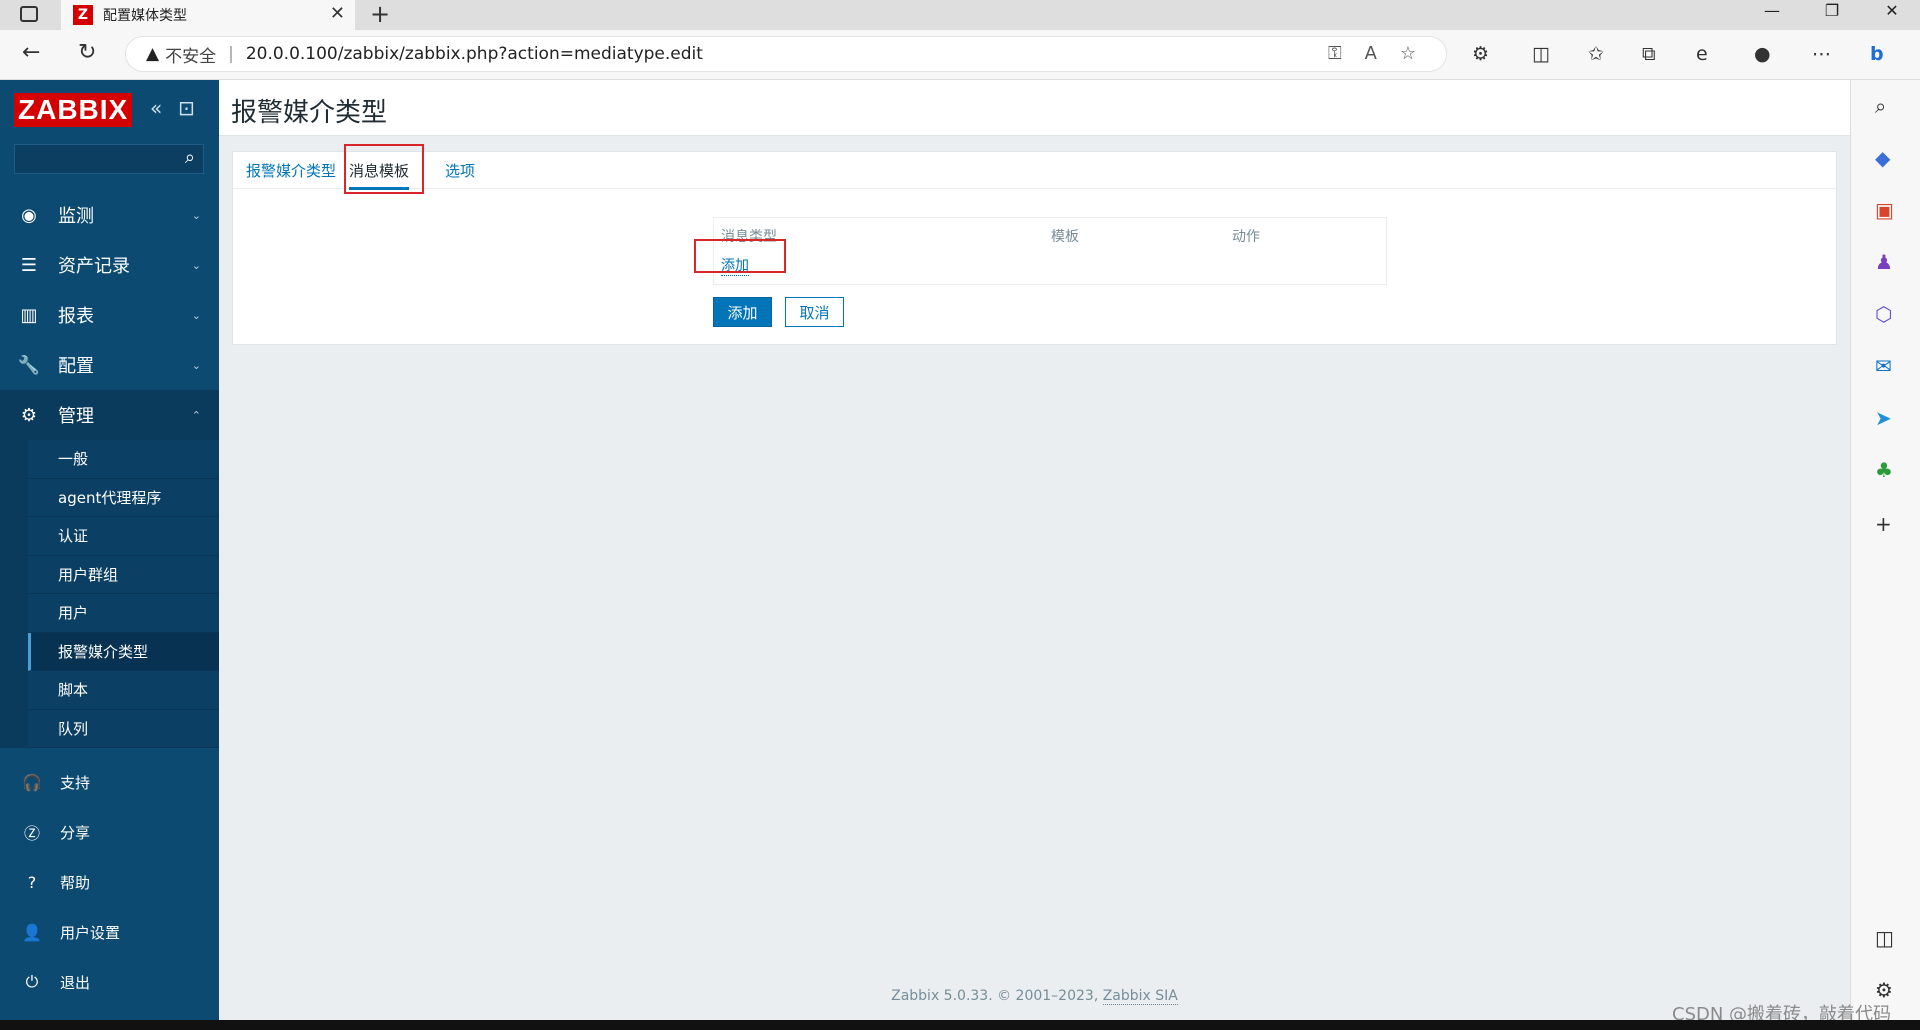  What do you see at coordinates (75, 882) in the screenshot?
I see `menu-label: 帮助` at bounding box center [75, 882].